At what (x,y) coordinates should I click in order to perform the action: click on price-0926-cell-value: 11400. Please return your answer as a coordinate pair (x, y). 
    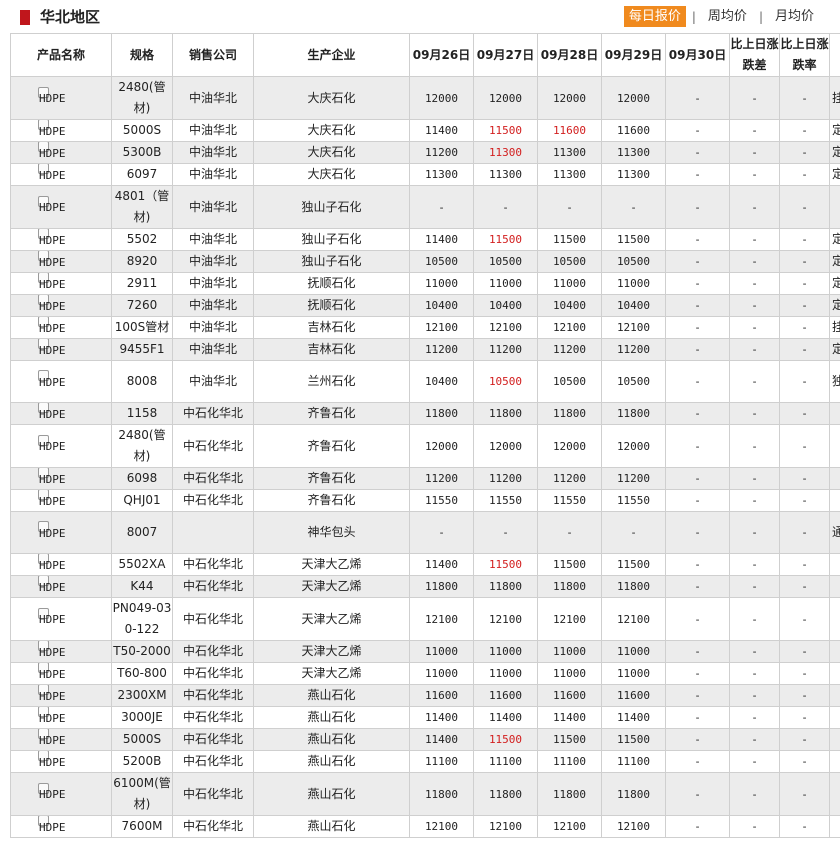
    Looking at the image, I should click on (441, 717).